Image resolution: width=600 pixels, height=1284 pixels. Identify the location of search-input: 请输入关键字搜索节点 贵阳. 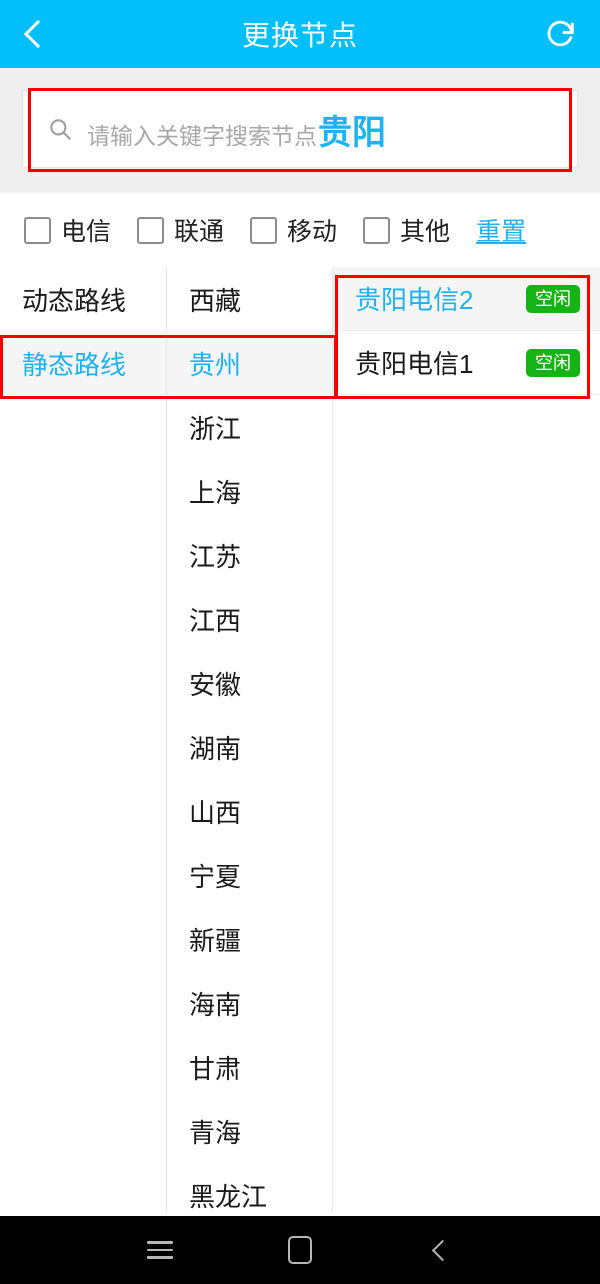
(300, 129).